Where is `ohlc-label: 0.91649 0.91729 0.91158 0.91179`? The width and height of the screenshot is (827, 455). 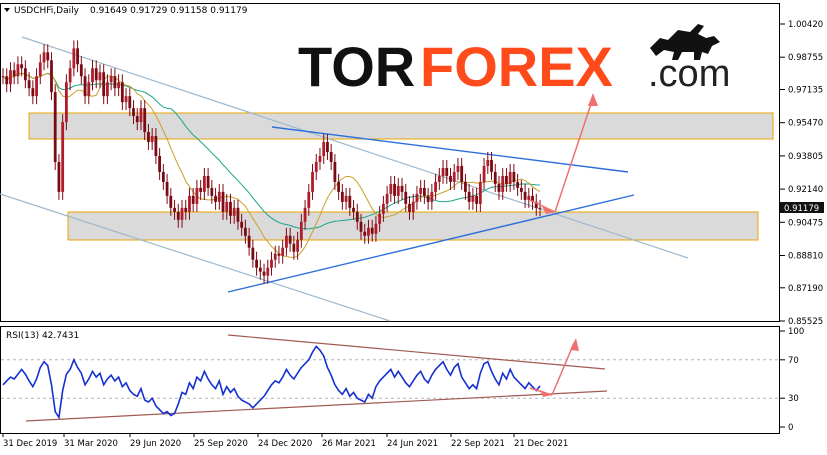 ohlc-label: 0.91649 0.91729 0.91158 0.91179 is located at coordinates (169, 11).